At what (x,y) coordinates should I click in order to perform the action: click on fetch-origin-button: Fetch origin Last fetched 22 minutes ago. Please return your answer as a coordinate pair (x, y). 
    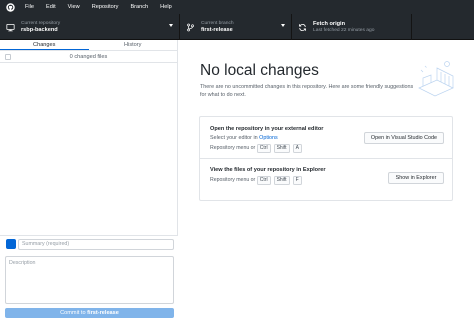
    Looking at the image, I should click on (352, 27).